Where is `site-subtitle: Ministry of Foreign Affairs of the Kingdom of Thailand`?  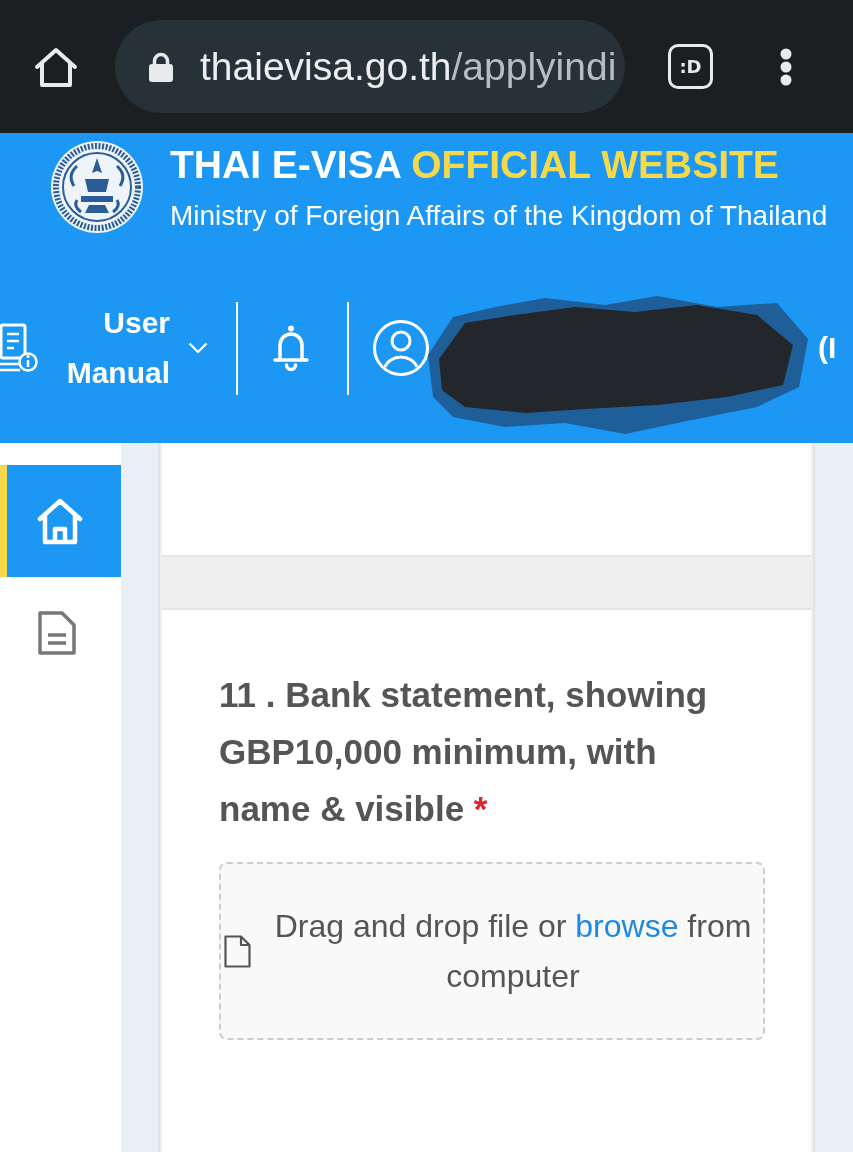
site-subtitle: Ministry of Foreign Affairs of the Kingdom of Thailand is located at coordinates (499, 216).